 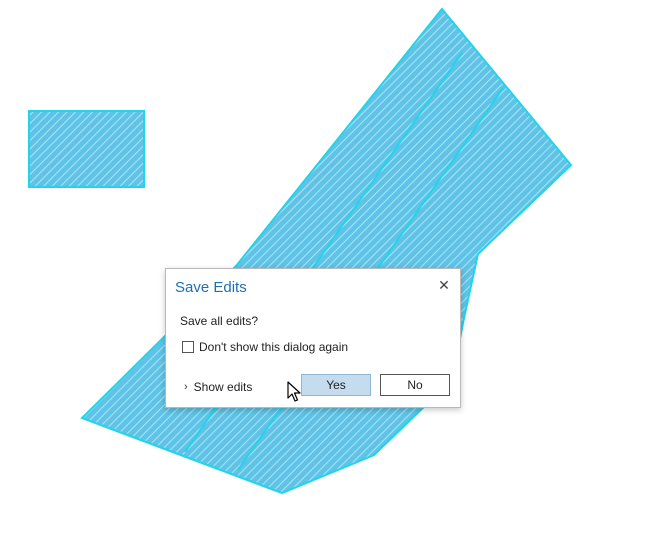 What do you see at coordinates (186, 387) in the screenshot?
I see `chevron-right-icon: ›` at bounding box center [186, 387].